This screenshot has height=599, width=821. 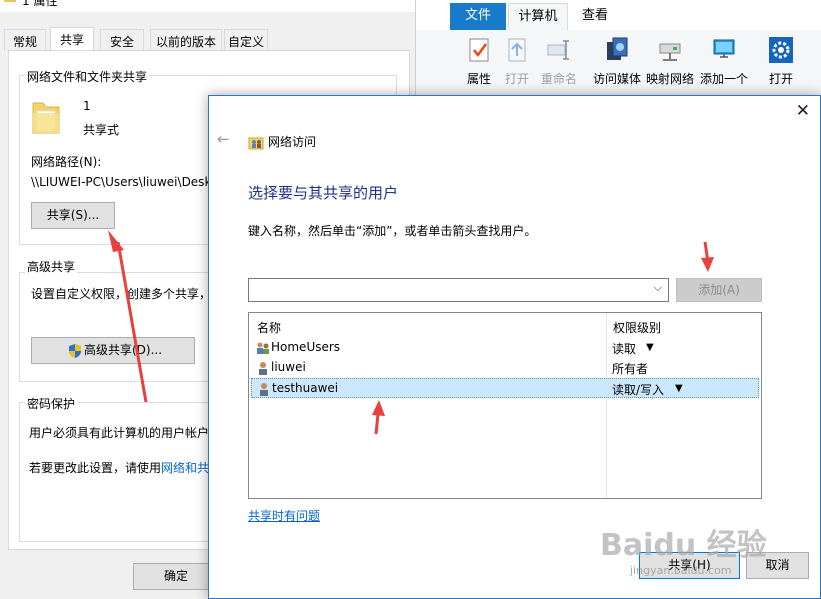 I want to click on properties-icon, so click(x=479, y=50).